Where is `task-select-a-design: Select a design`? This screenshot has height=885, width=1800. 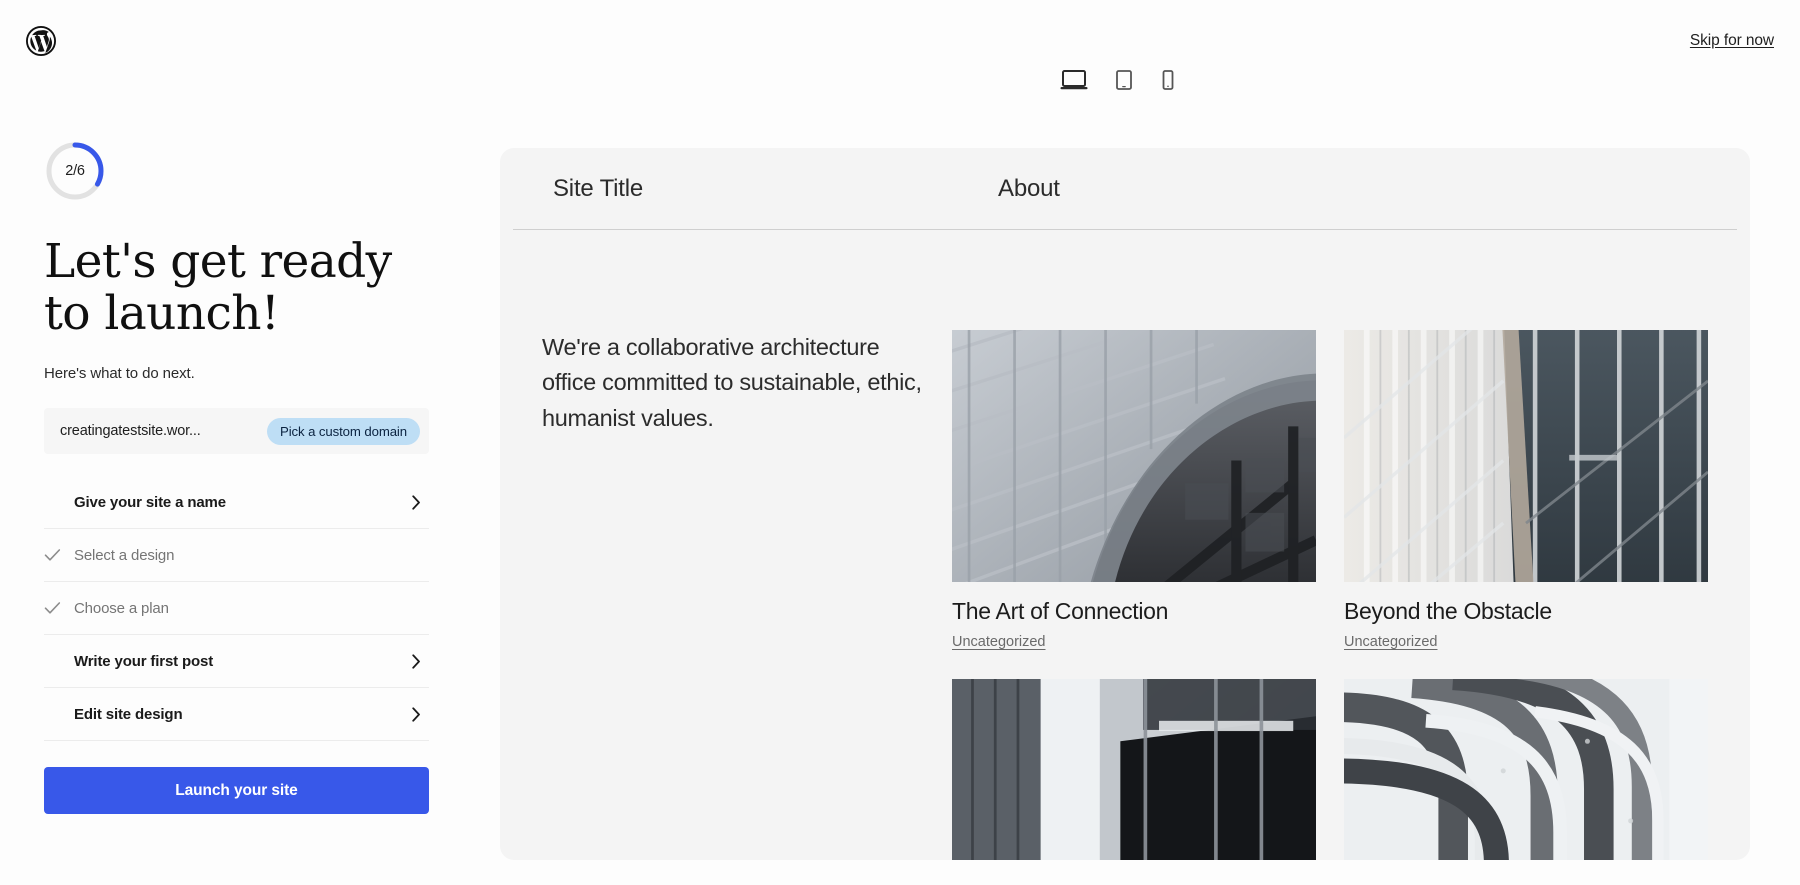 task-select-a-design: Select a design is located at coordinates (236, 556).